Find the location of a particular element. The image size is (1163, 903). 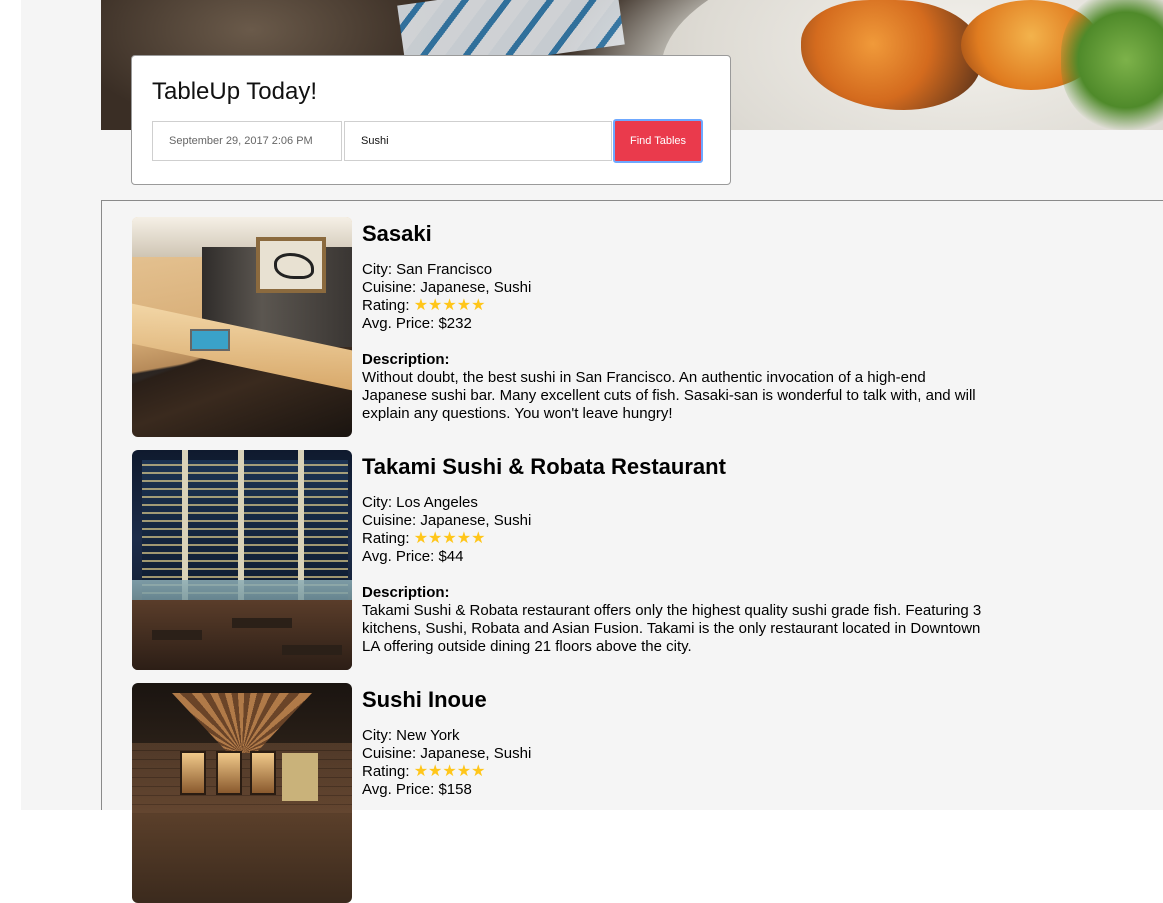

avg-price-value: $44 is located at coordinates (451, 556).